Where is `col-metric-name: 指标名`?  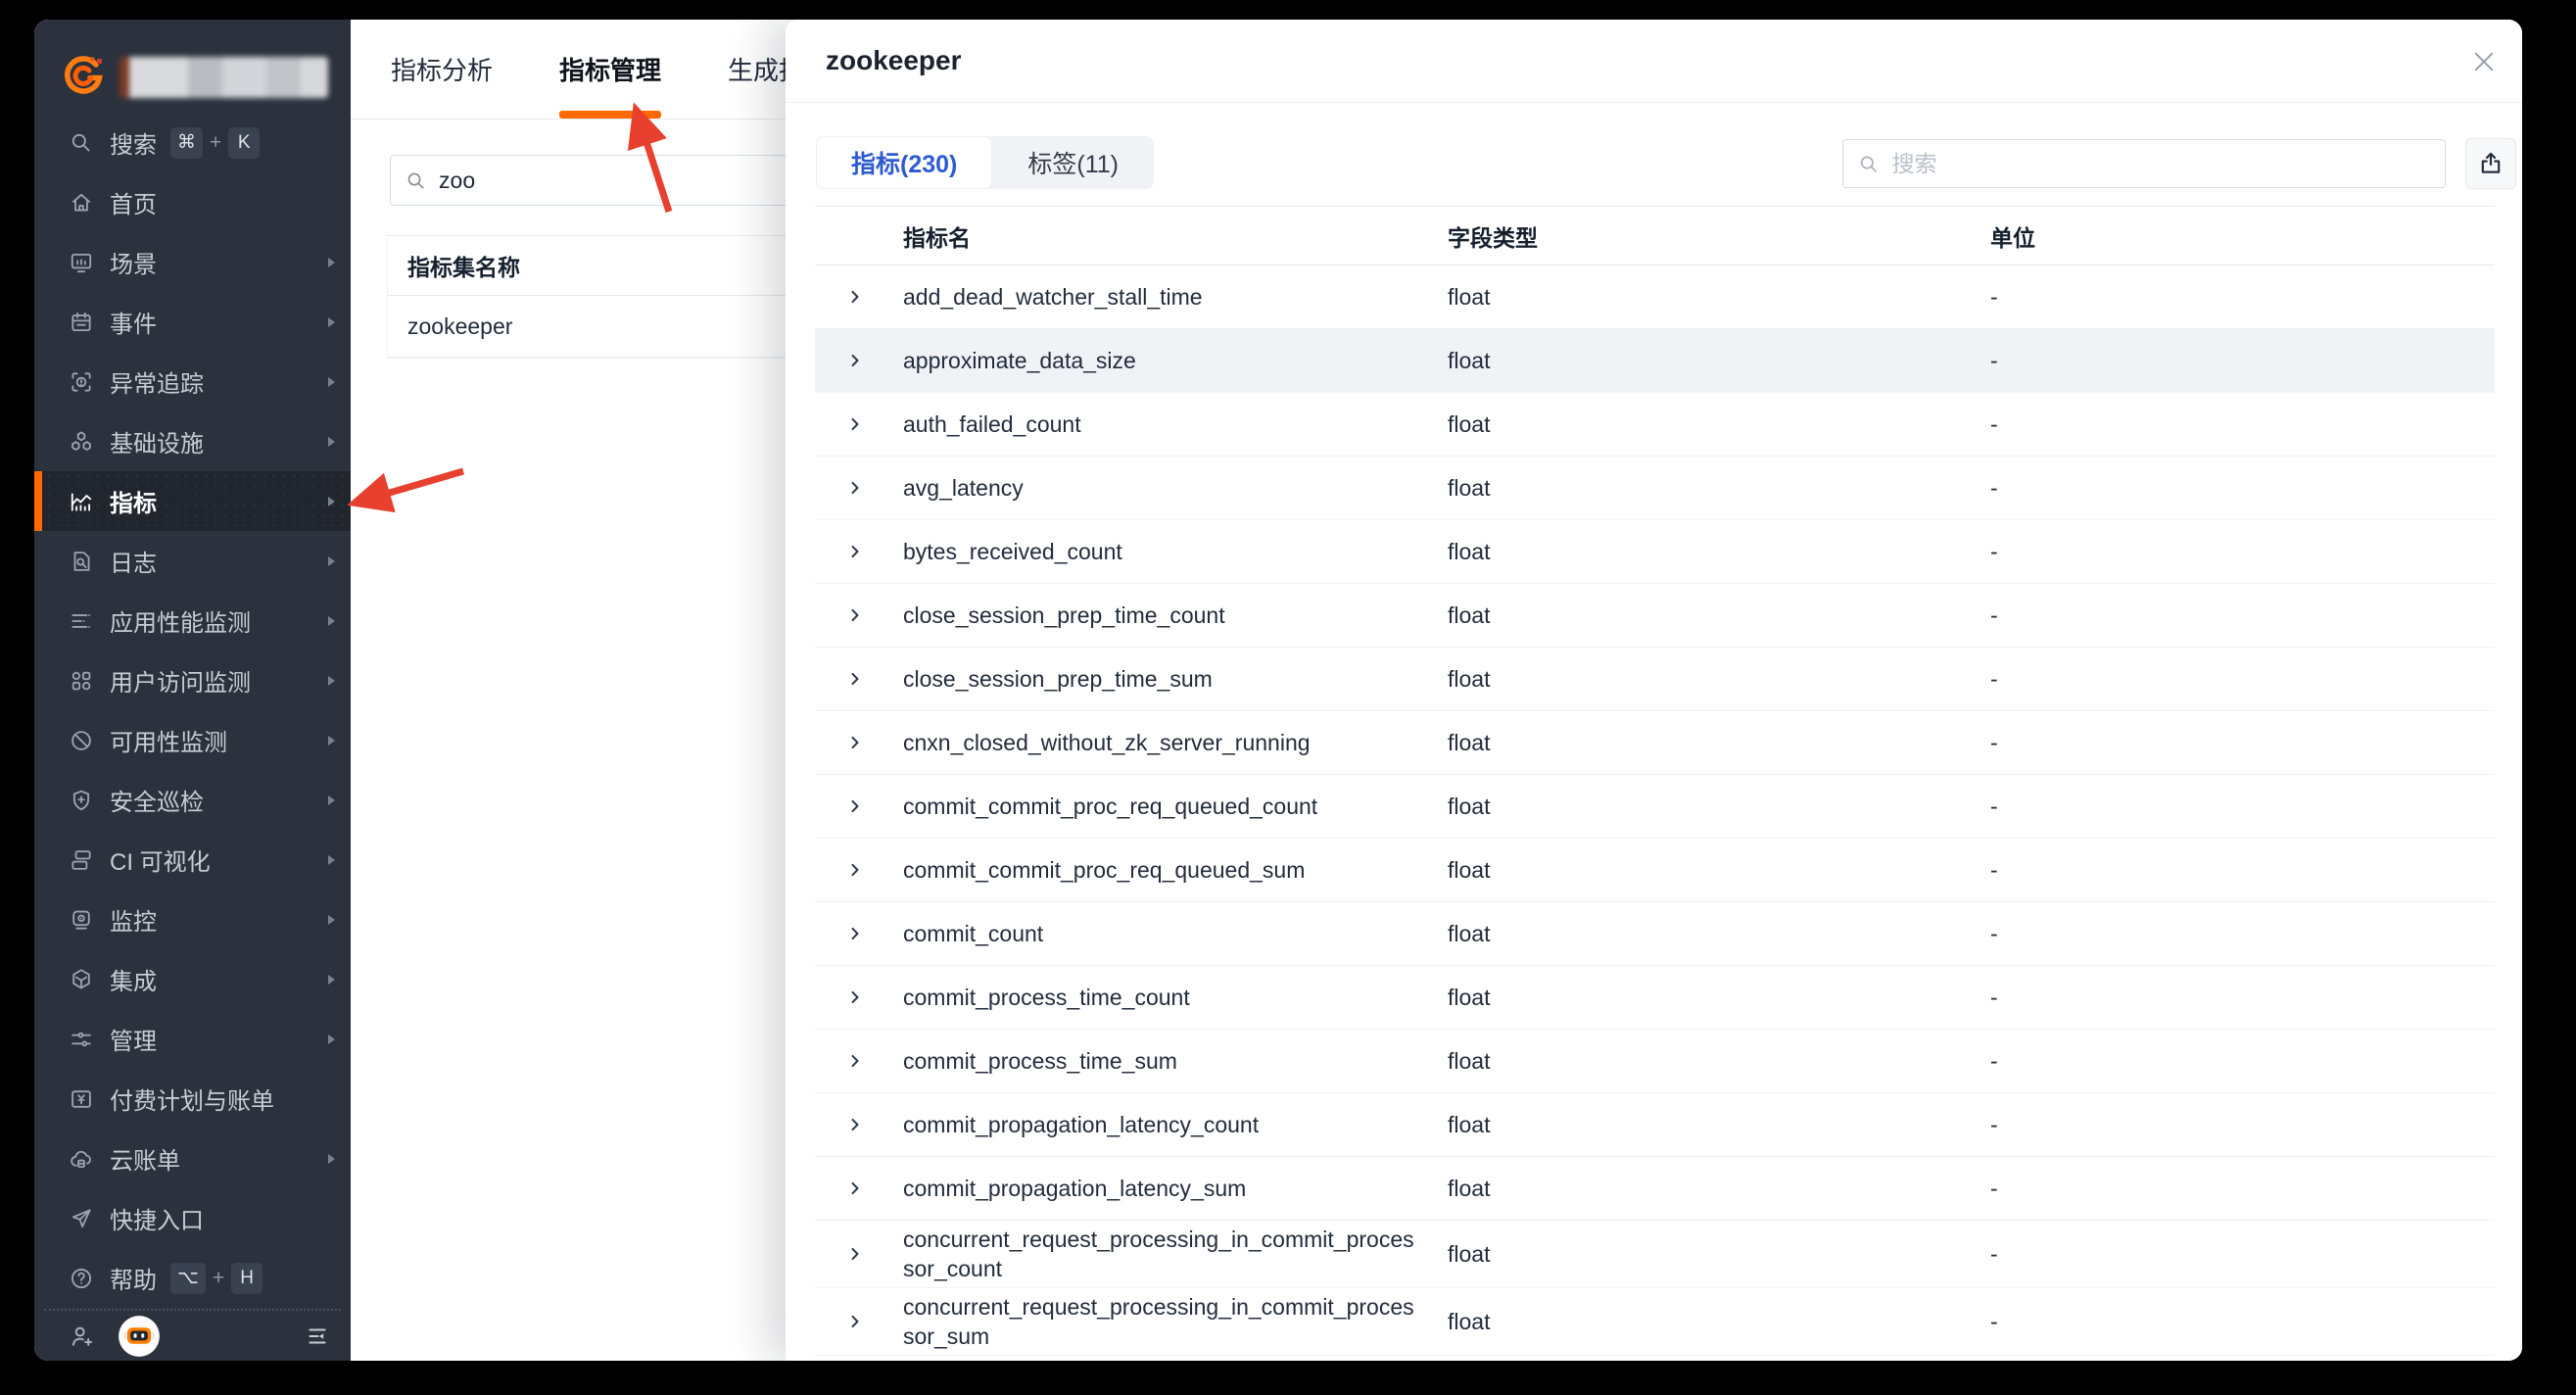 col-metric-name: 指标名 is located at coordinates (937, 238).